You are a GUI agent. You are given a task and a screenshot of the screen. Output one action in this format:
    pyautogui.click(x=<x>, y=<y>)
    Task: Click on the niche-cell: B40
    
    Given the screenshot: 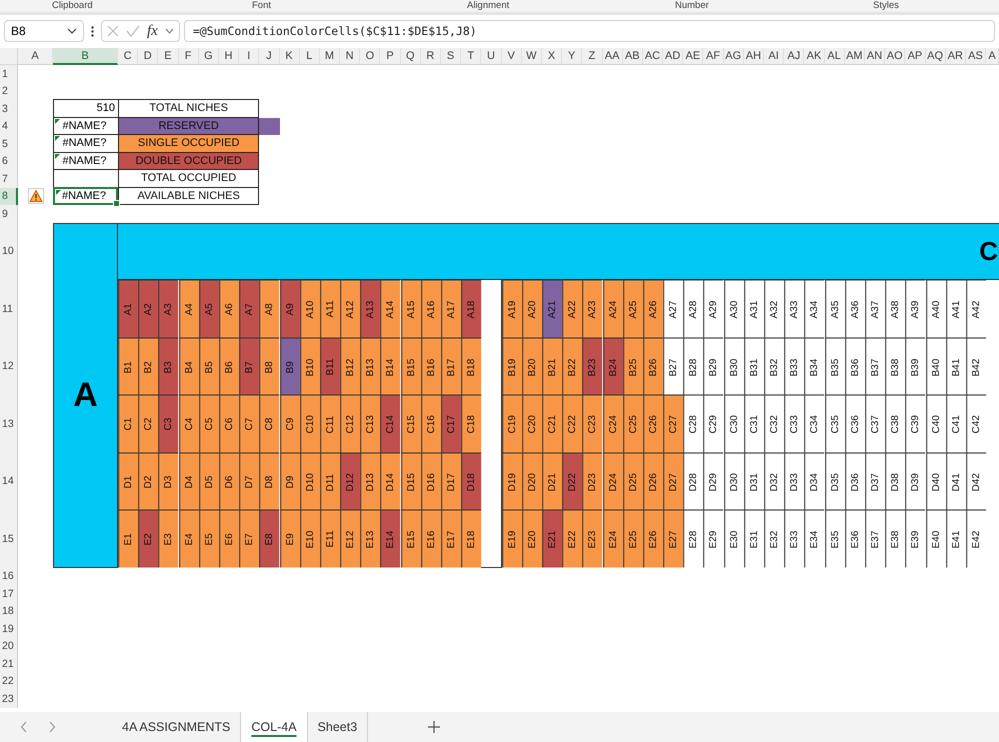 What is the action you would take?
    pyautogui.click(x=936, y=366)
    